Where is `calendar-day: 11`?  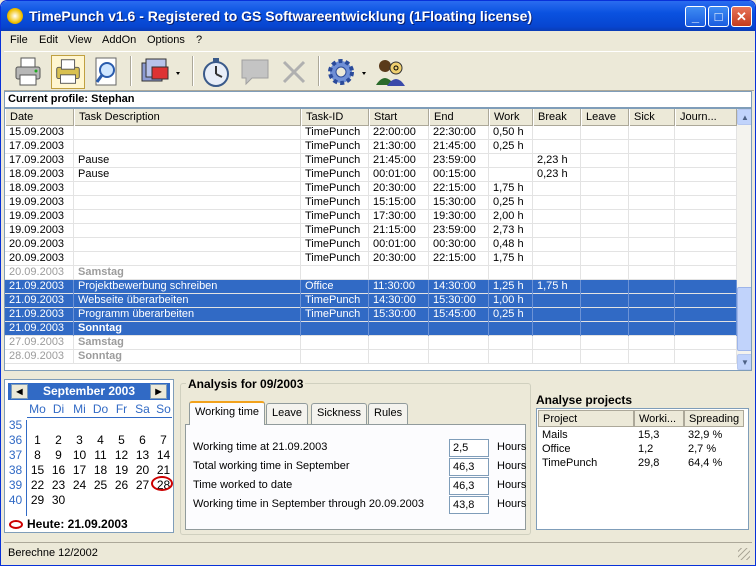 calendar-day: 11 is located at coordinates (100, 455).